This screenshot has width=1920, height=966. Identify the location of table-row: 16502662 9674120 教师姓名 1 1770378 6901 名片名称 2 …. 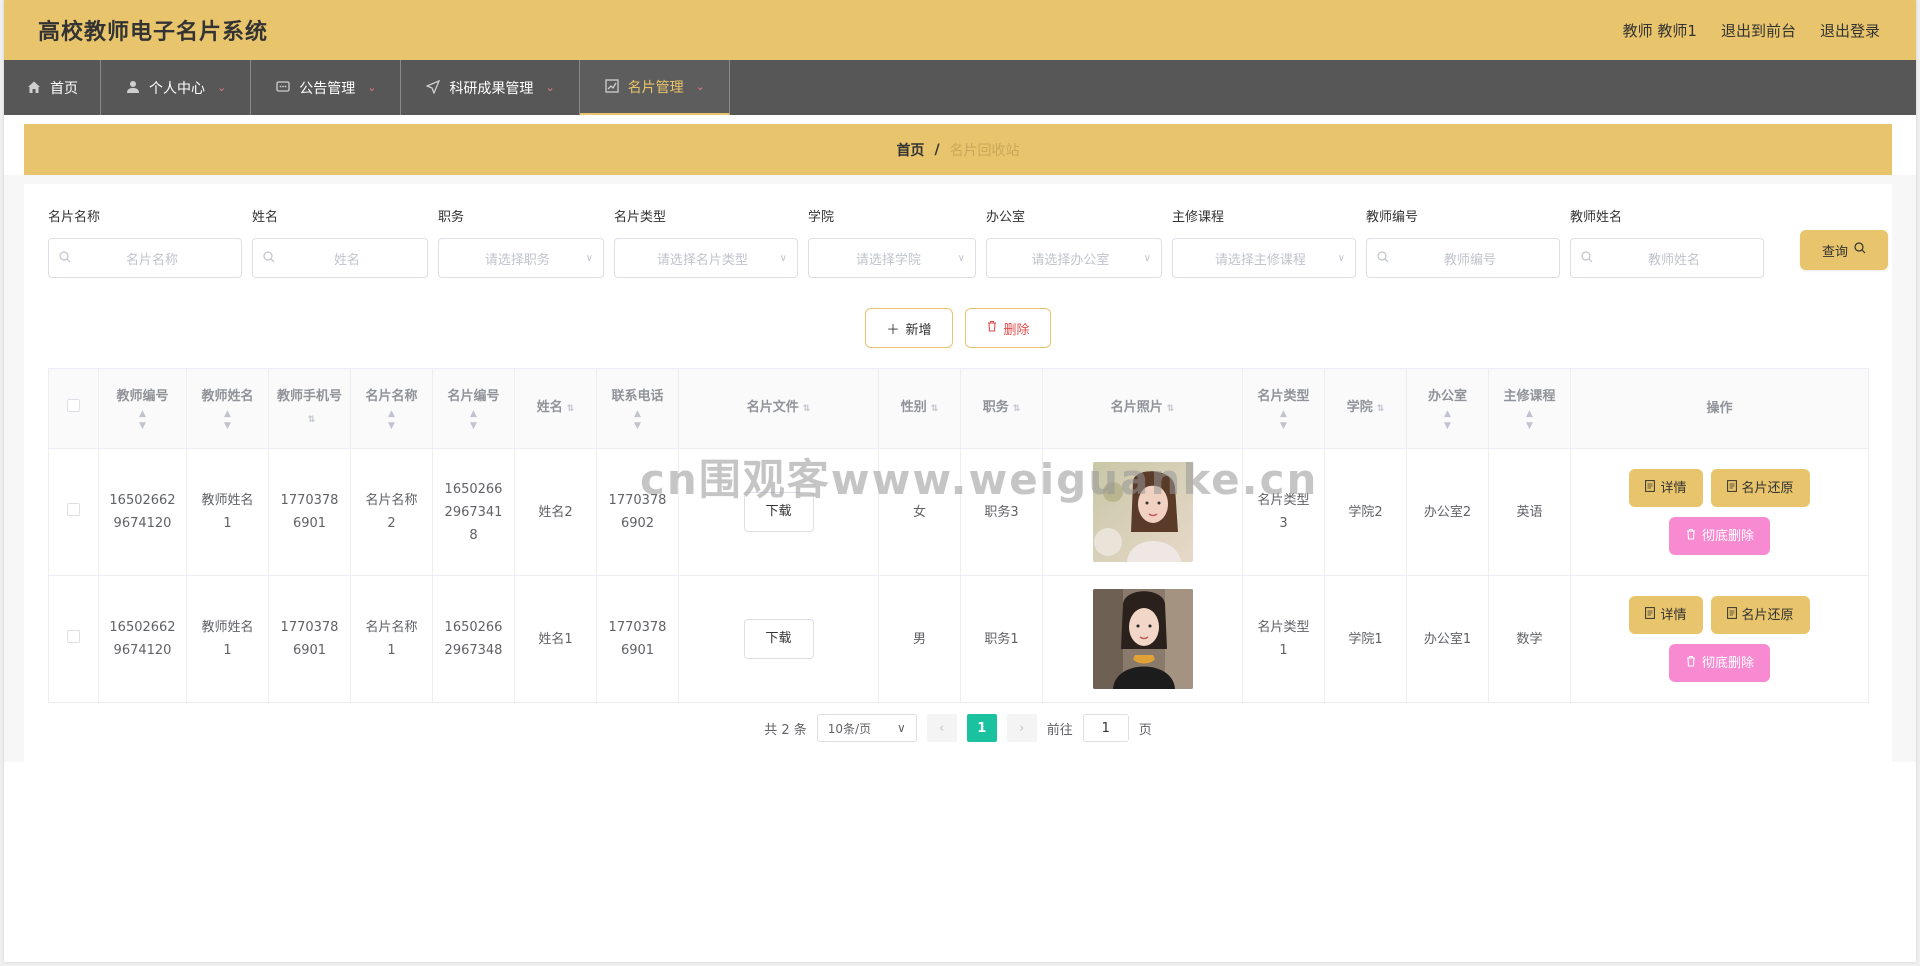
(958, 512).